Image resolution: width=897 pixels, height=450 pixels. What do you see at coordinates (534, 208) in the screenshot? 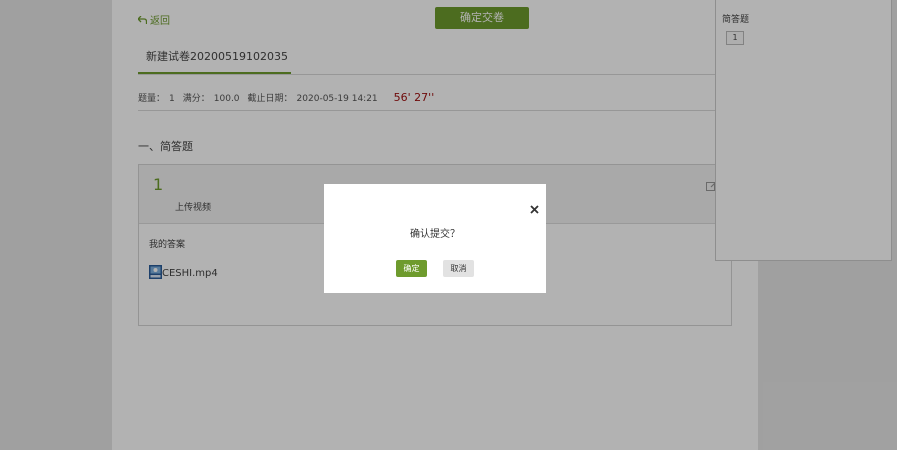
I see `close-icon` at bounding box center [534, 208].